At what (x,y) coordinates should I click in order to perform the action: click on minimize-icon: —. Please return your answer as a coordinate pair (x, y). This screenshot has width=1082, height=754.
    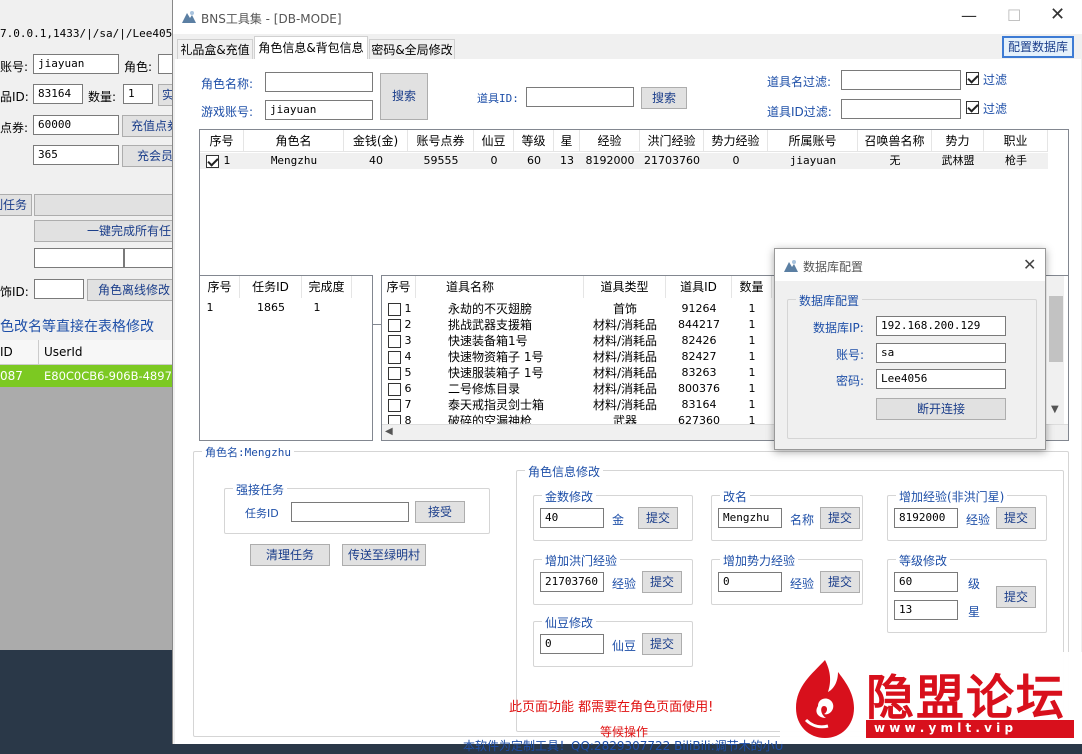
    Looking at the image, I should click on (969, 15).